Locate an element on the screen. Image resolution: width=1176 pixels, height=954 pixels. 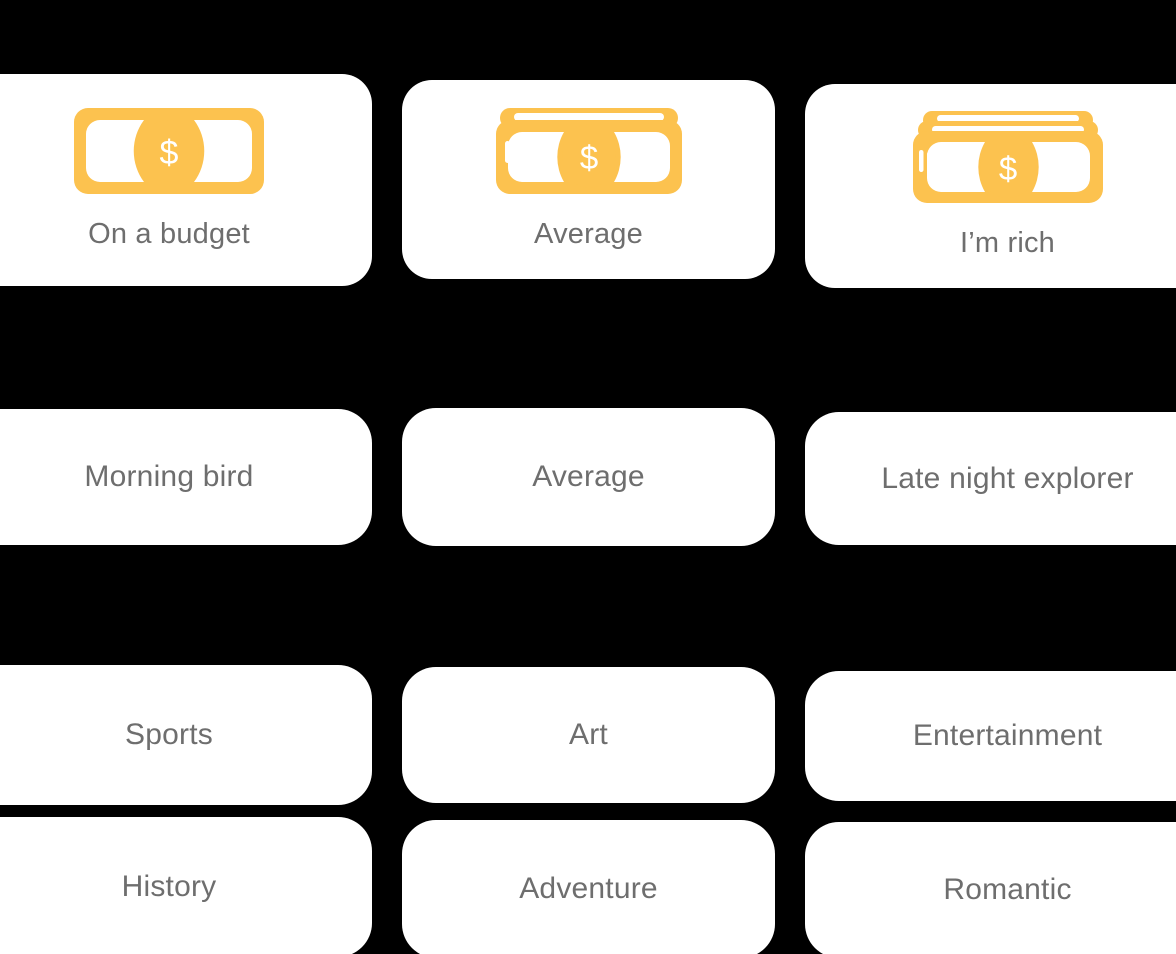
option-card-average-schedule: Average is located at coordinates (588, 477).